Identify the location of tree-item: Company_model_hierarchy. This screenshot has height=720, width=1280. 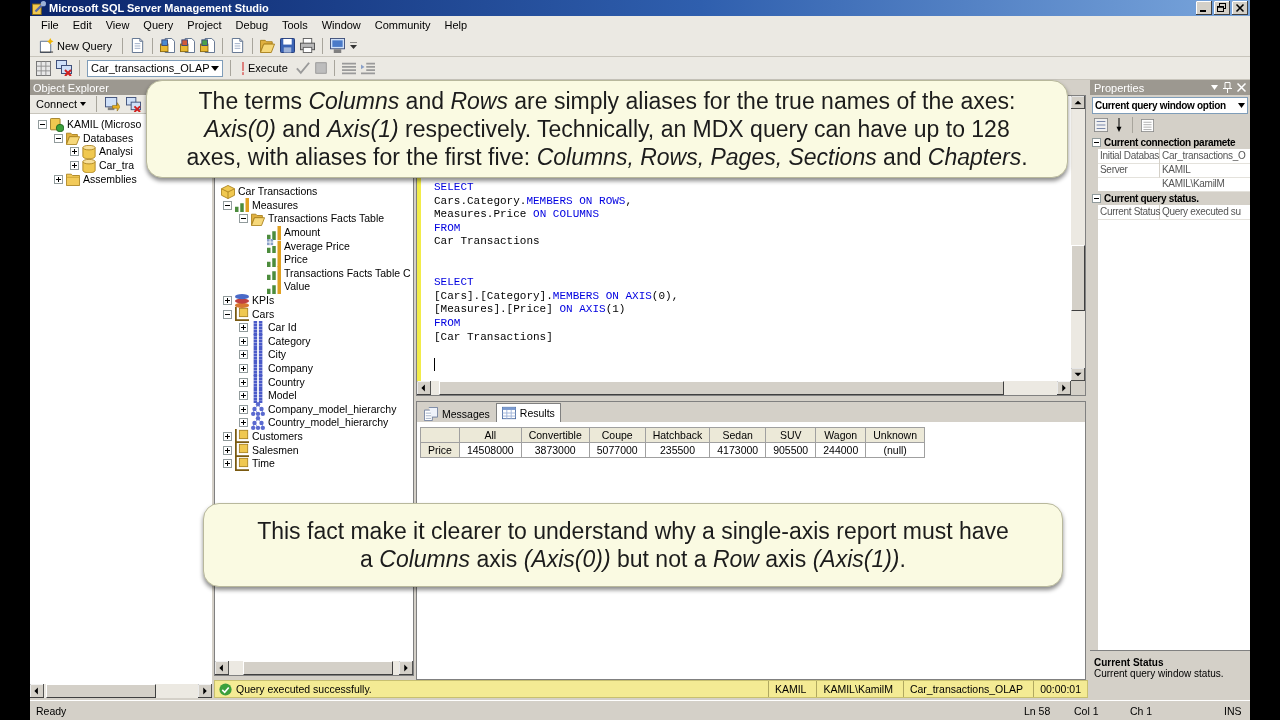
(332, 409).